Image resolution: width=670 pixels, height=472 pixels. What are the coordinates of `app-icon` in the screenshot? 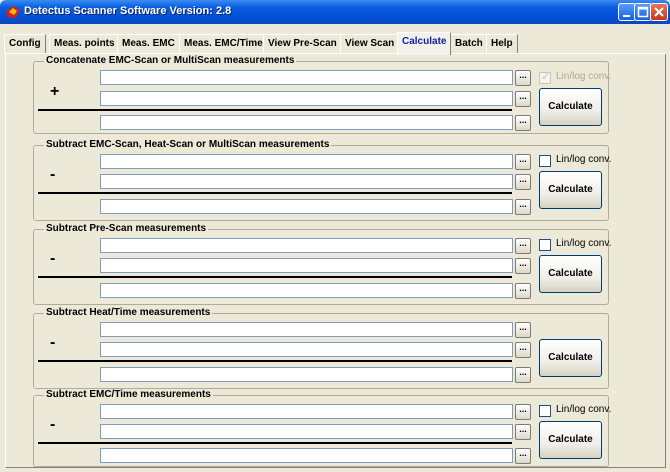 It's located at (13, 12).